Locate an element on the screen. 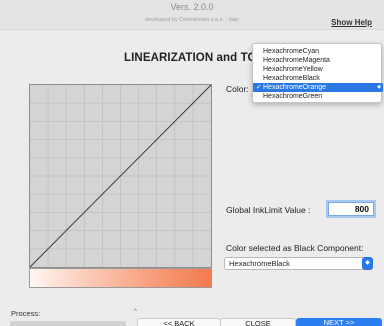 This screenshot has height=326, width=384. color-option-orange: ✓ HexachromeOrange ◆ is located at coordinates (318, 87).